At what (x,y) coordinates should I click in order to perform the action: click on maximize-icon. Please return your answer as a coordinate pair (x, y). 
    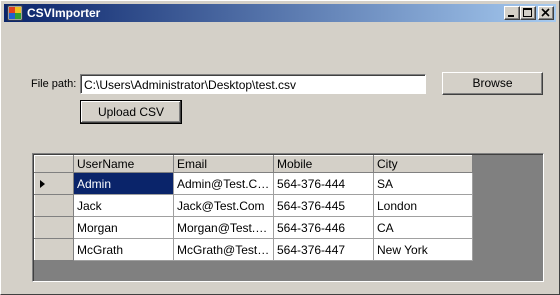
    Looking at the image, I should click on (527, 12).